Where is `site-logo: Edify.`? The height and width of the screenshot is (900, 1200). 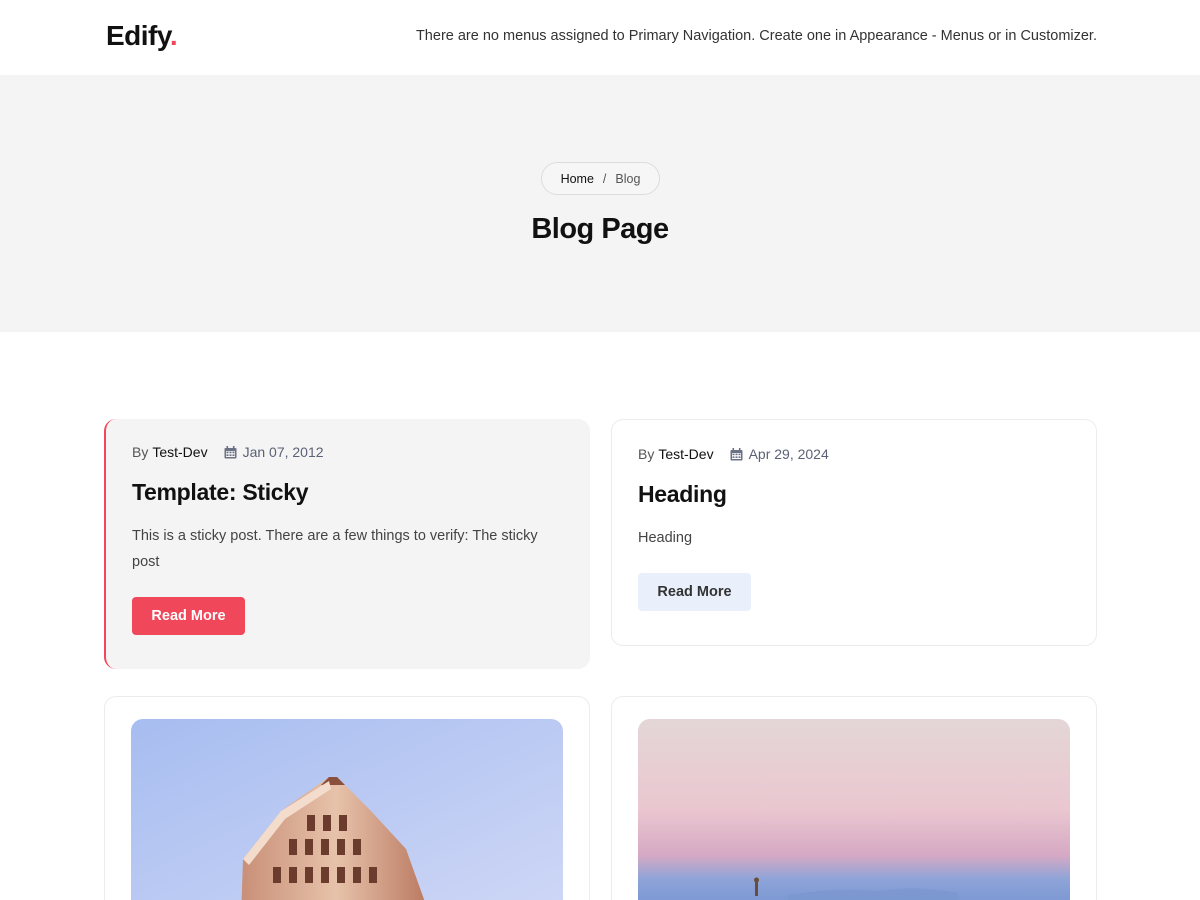 site-logo: Edify. is located at coordinates (142, 36).